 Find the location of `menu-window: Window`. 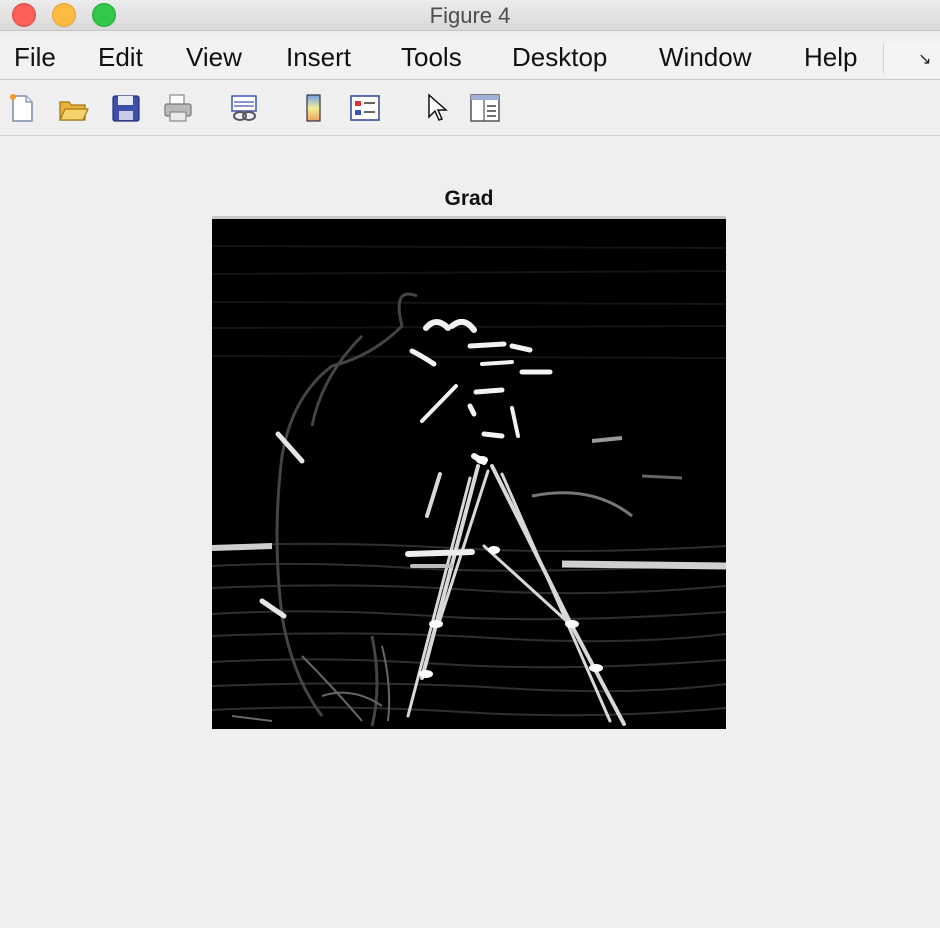

menu-window: Window is located at coordinates (705, 57).